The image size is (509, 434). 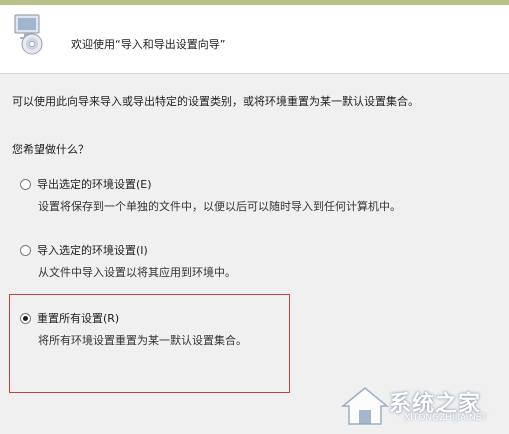 I want to click on watermark-url: XITONGZHIJIA.NET, so click(x=445, y=418).